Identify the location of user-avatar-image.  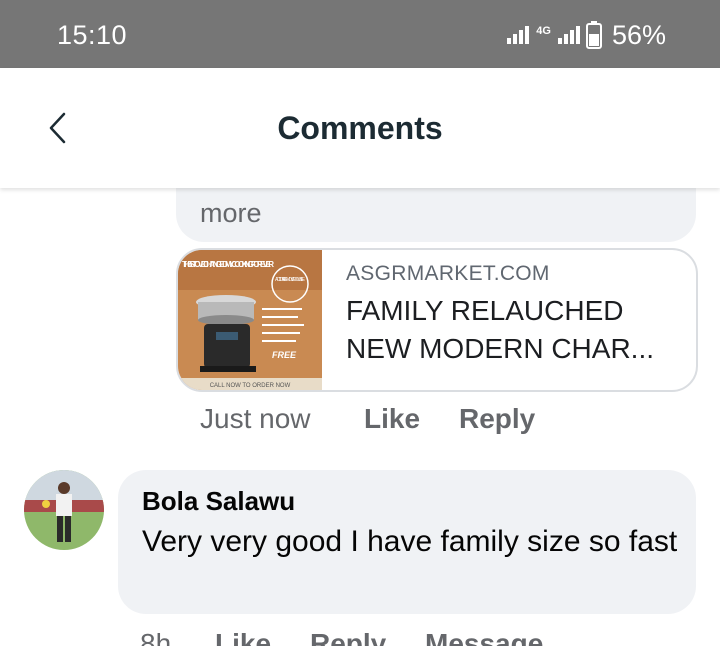
(64, 510).